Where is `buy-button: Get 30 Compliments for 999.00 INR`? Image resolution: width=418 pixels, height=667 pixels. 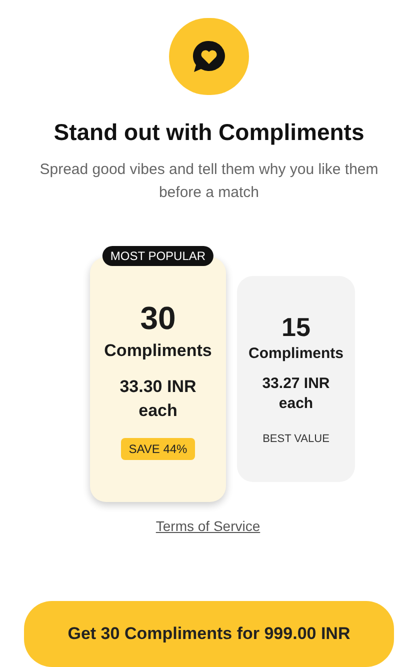 buy-button: Get 30 Compliments for 999.00 INR is located at coordinates (209, 633).